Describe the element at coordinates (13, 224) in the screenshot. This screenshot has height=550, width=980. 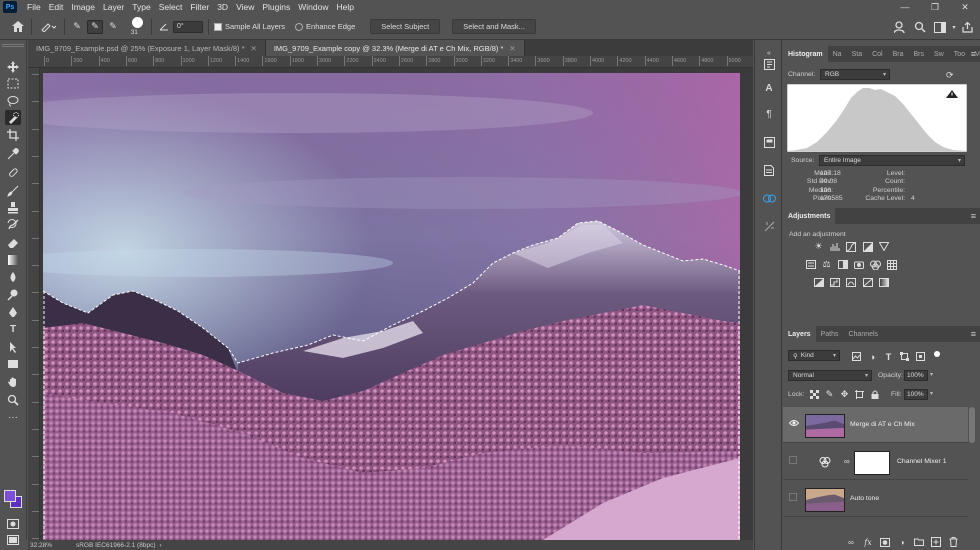
I see `history-brush-tool-icon` at that location.